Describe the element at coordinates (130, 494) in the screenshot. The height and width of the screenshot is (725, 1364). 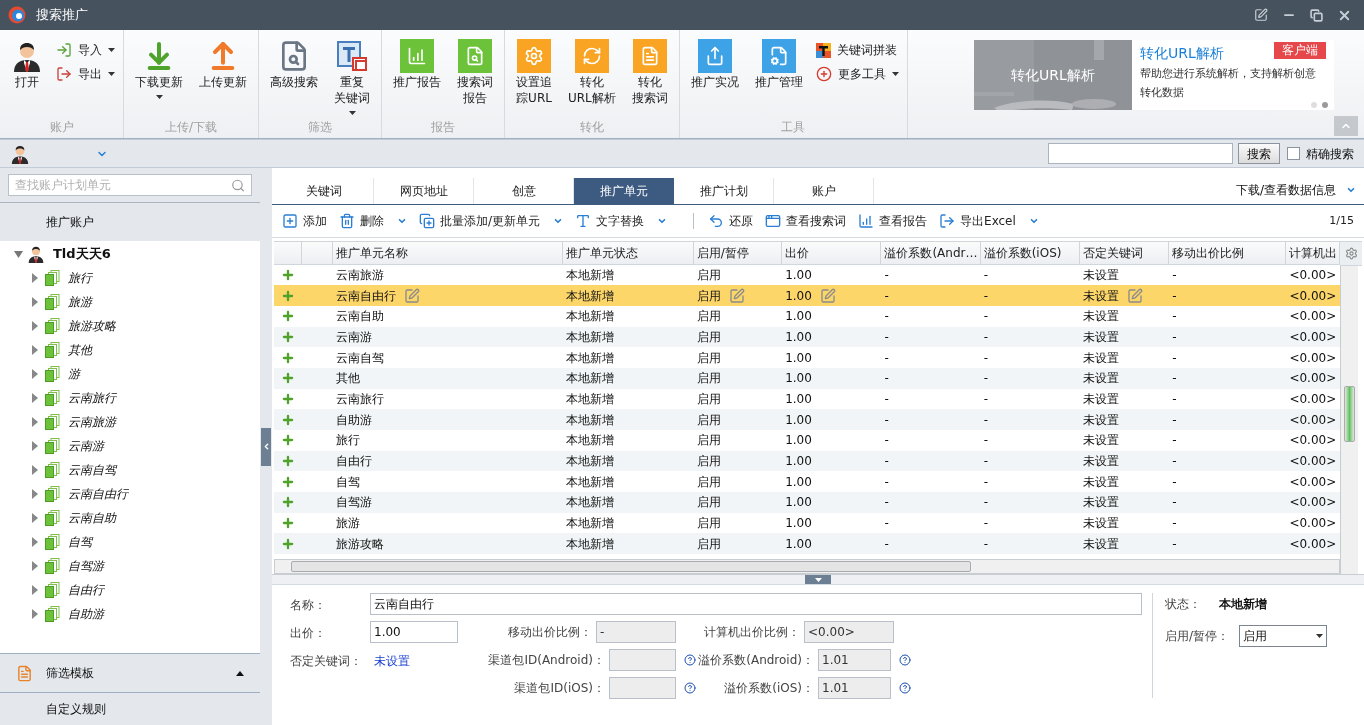
I see `tree-item: 云南自由行` at that location.